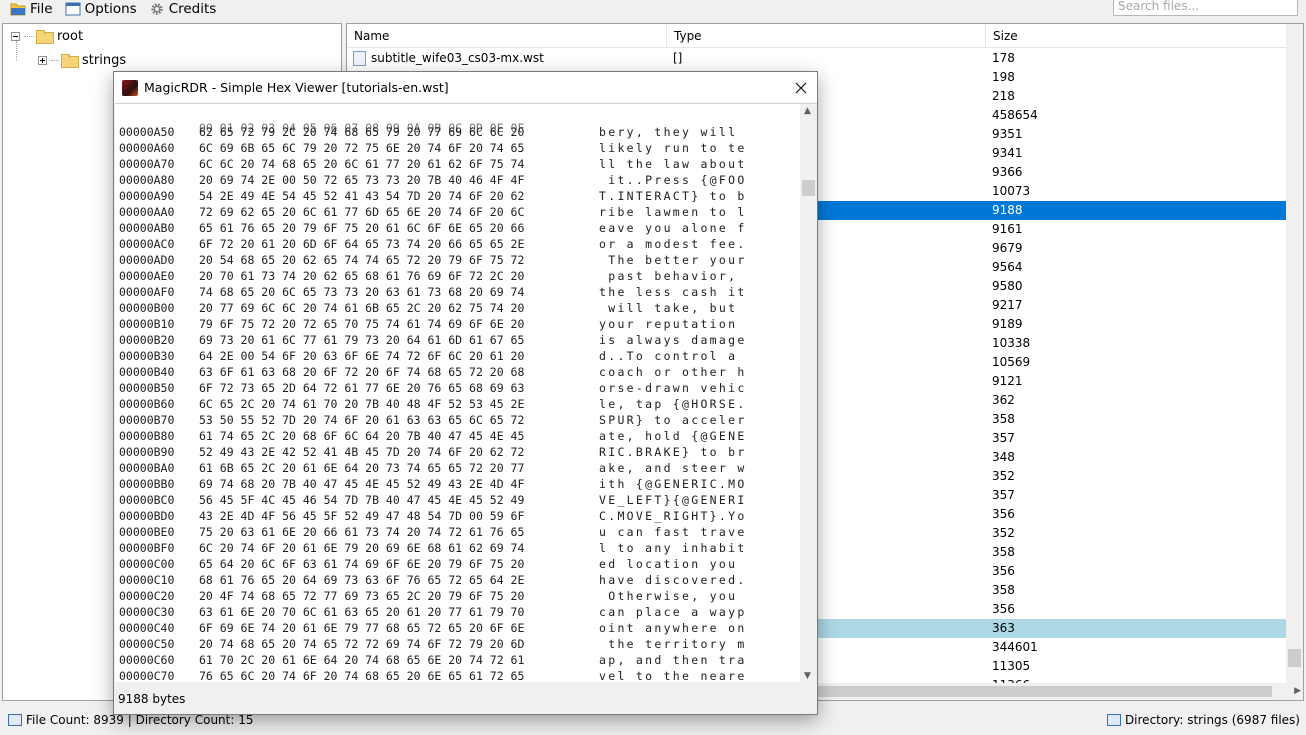 The width and height of the screenshot is (1306, 735). Describe the element at coordinates (826, 36) in the screenshot. I see `column-header-type: Type` at that location.